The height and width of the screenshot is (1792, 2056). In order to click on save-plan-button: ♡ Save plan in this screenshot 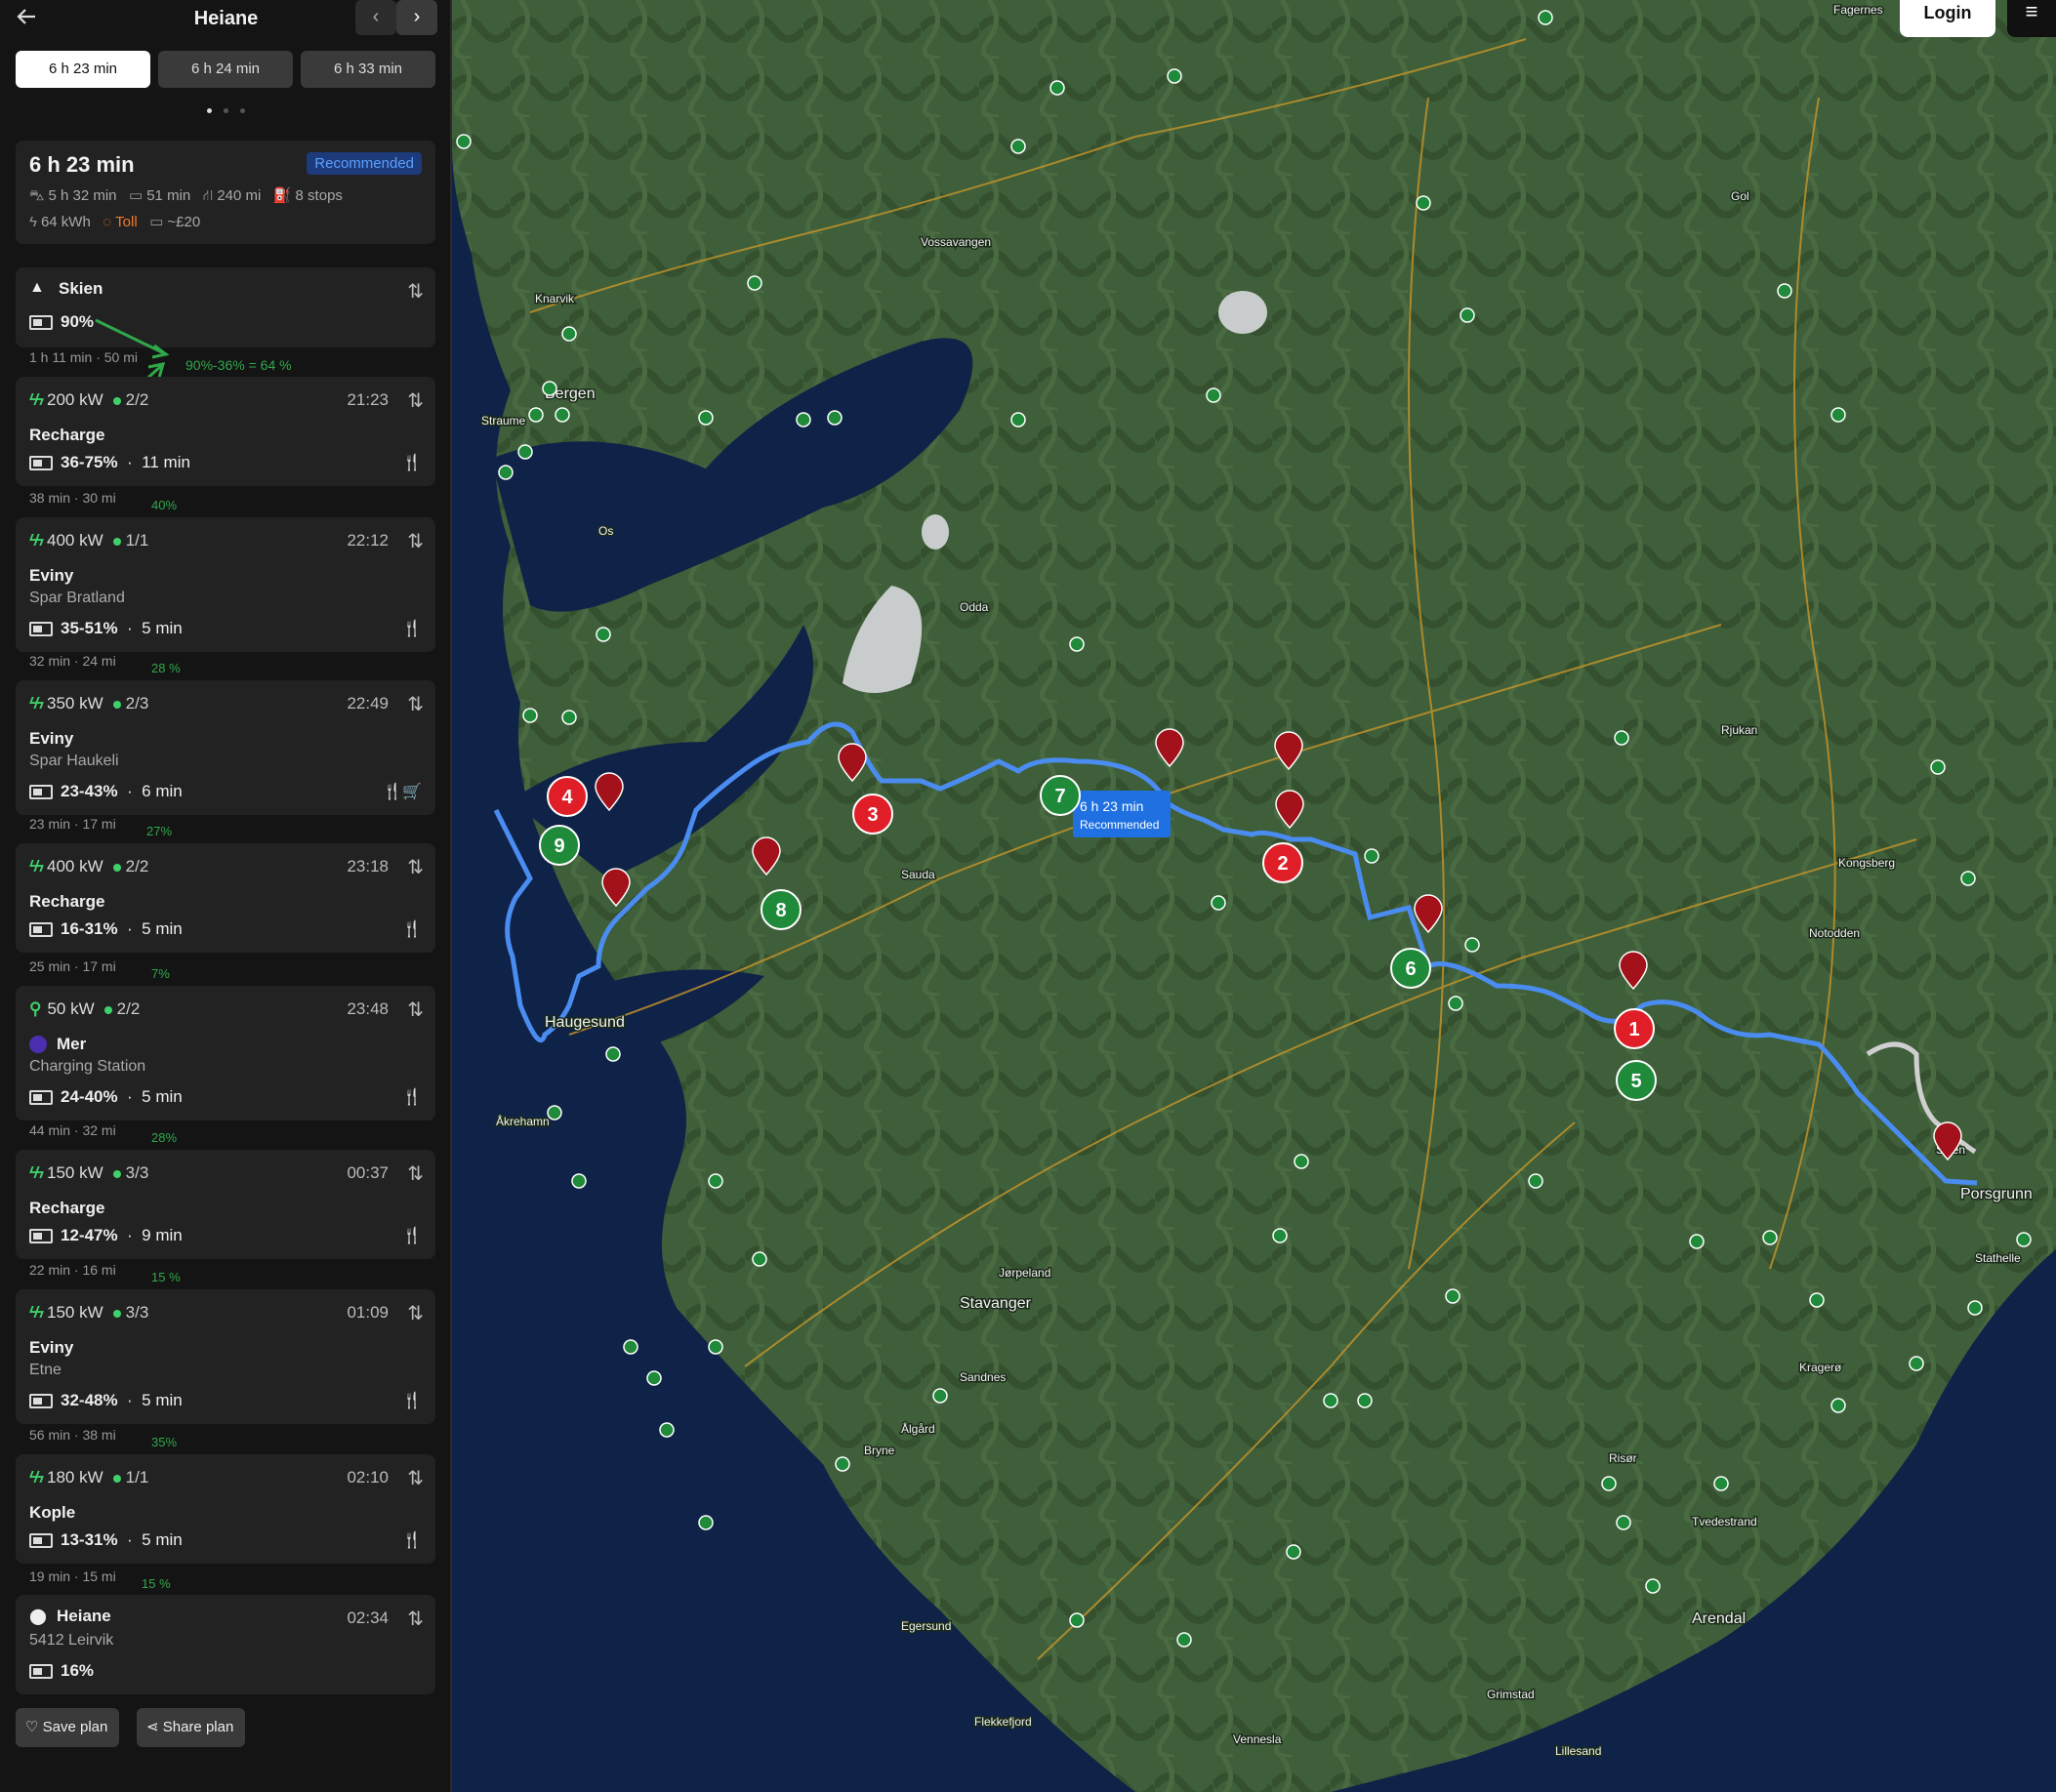, I will do `click(68, 1727)`.